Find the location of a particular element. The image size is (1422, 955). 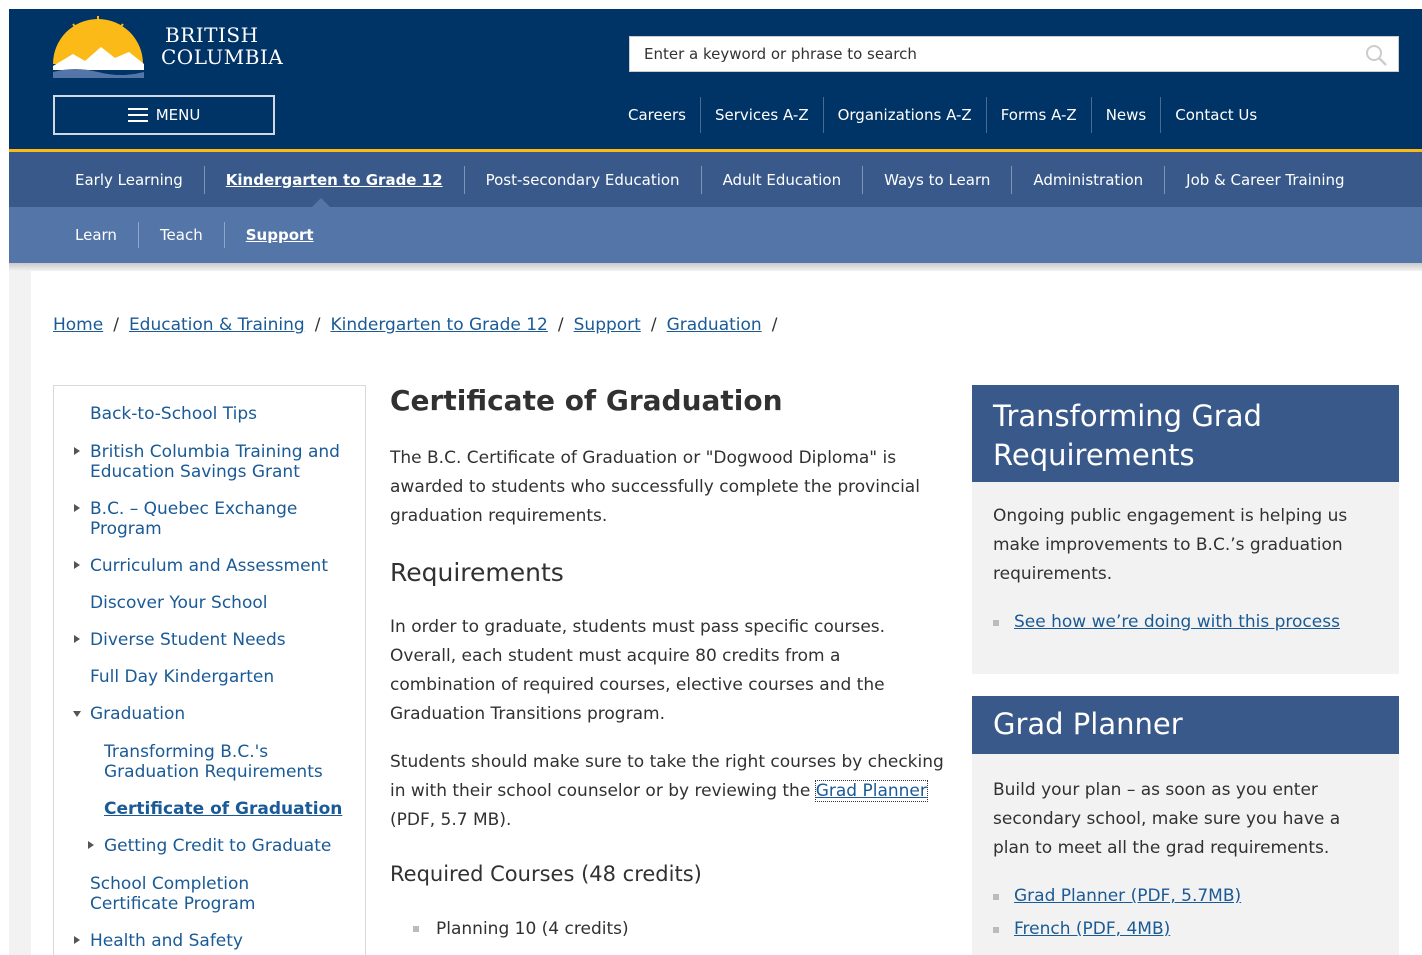

sidebar-item-curriculum: Curriculum and Assessment is located at coordinates (201, 566).